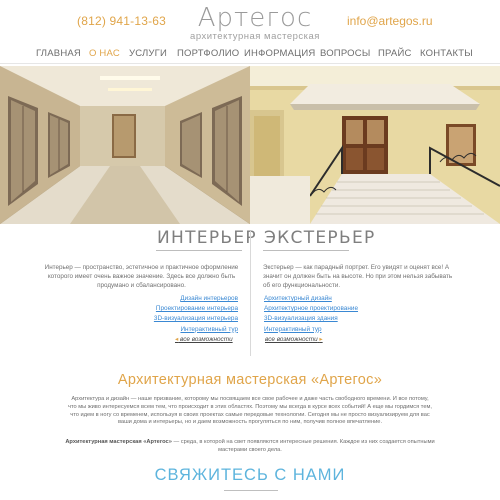 Image resolution: width=500 pixels, height=500 pixels. What do you see at coordinates (446, 53) in the screenshot?
I see `nav-item-contacts: КОНТАКТЫ` at bounding box center [446, 53].